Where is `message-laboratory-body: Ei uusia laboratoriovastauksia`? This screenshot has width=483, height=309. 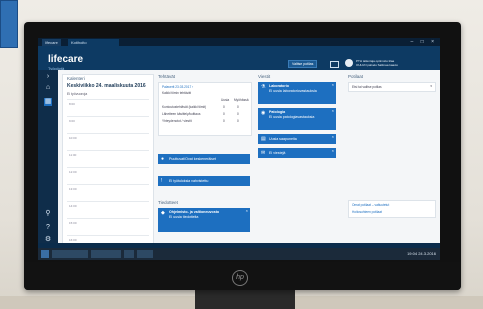 message-laboratory-body: Ei uusia laboratoriovastauksia is located at coordinates (293, 90).